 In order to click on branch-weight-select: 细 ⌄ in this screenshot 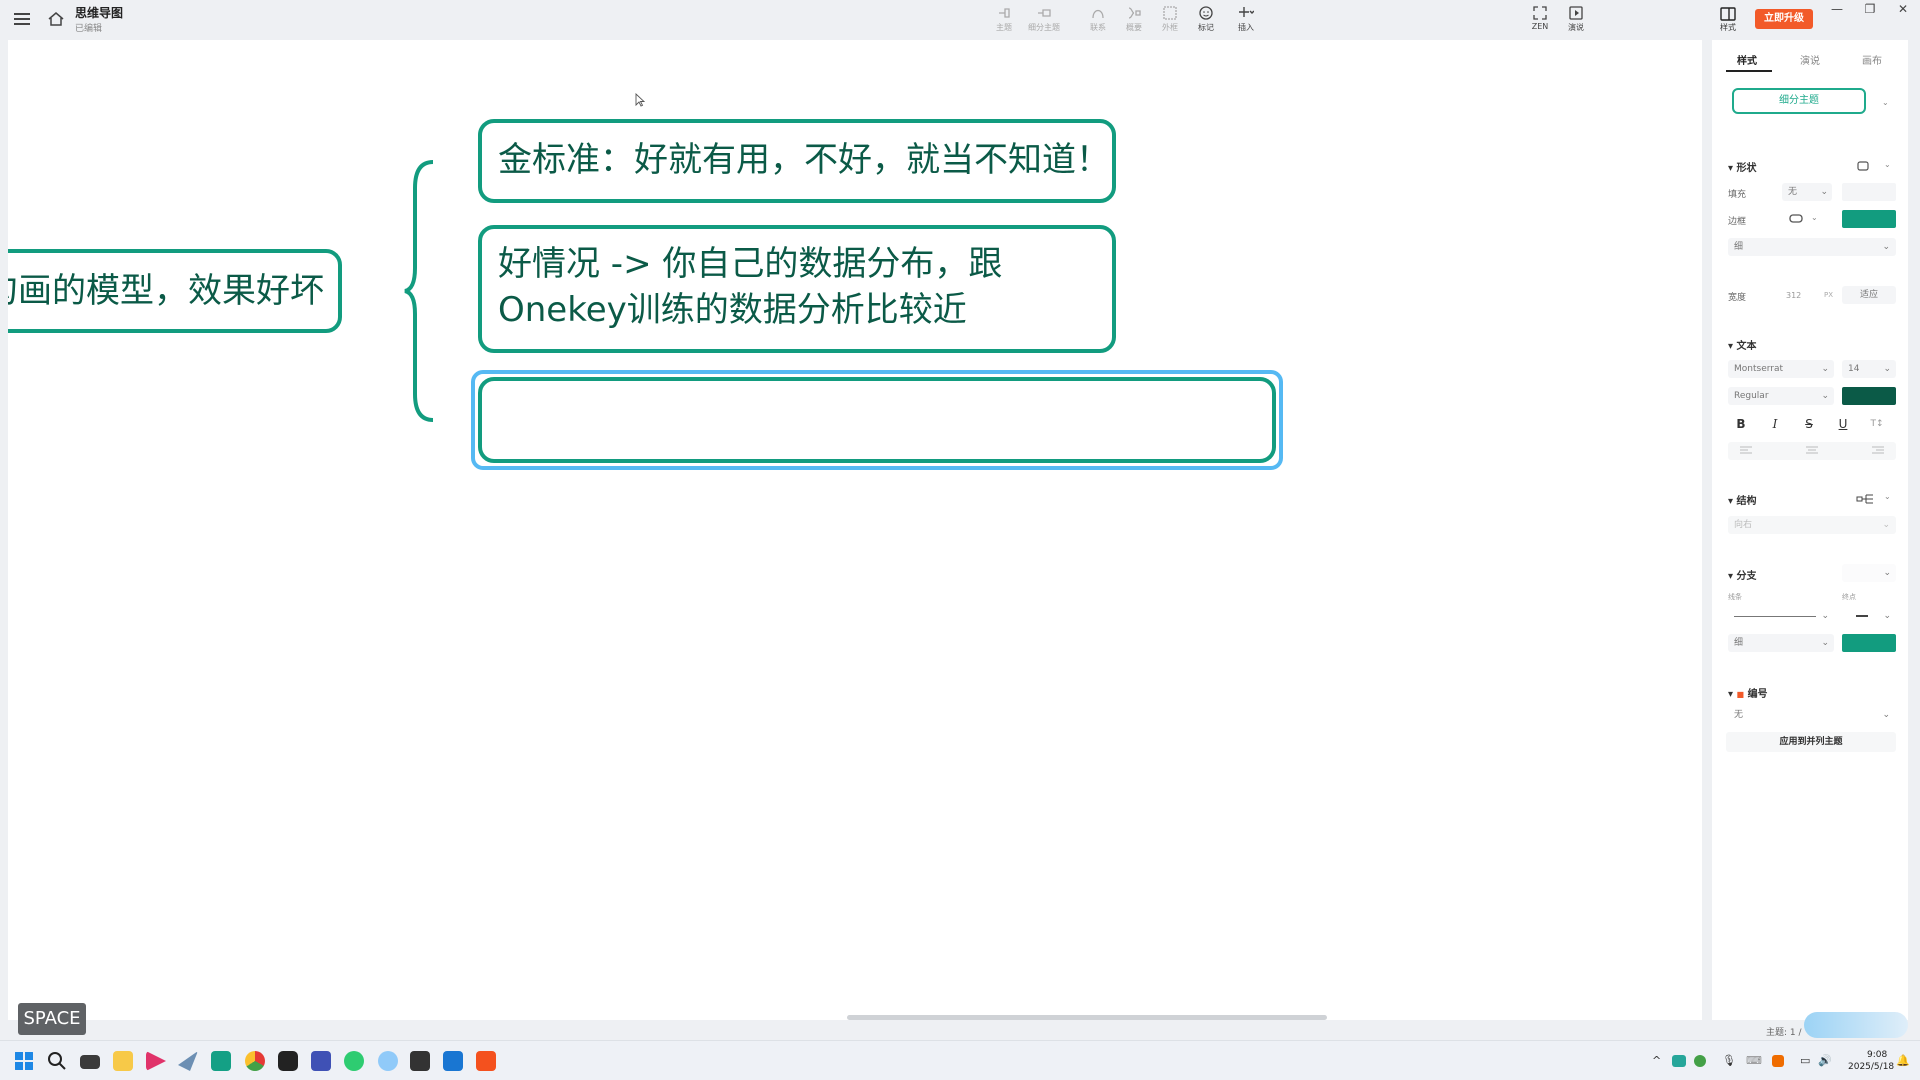, I will do `click(1781, 643)`.